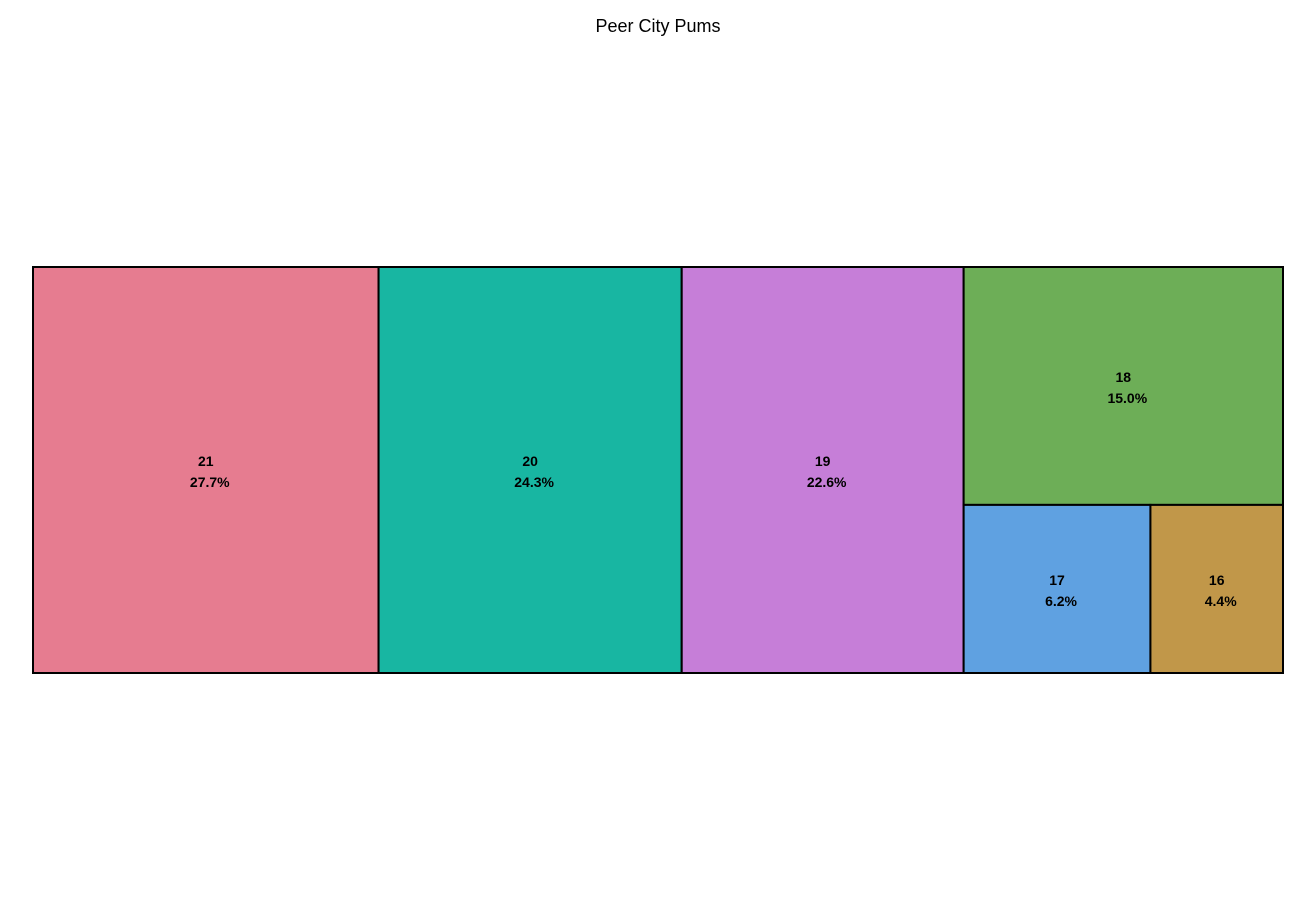 The width and height of the screenshot is (1316, 907). I want to click on treemap-tile-16: 16 4.4%, so click(1216, 588).